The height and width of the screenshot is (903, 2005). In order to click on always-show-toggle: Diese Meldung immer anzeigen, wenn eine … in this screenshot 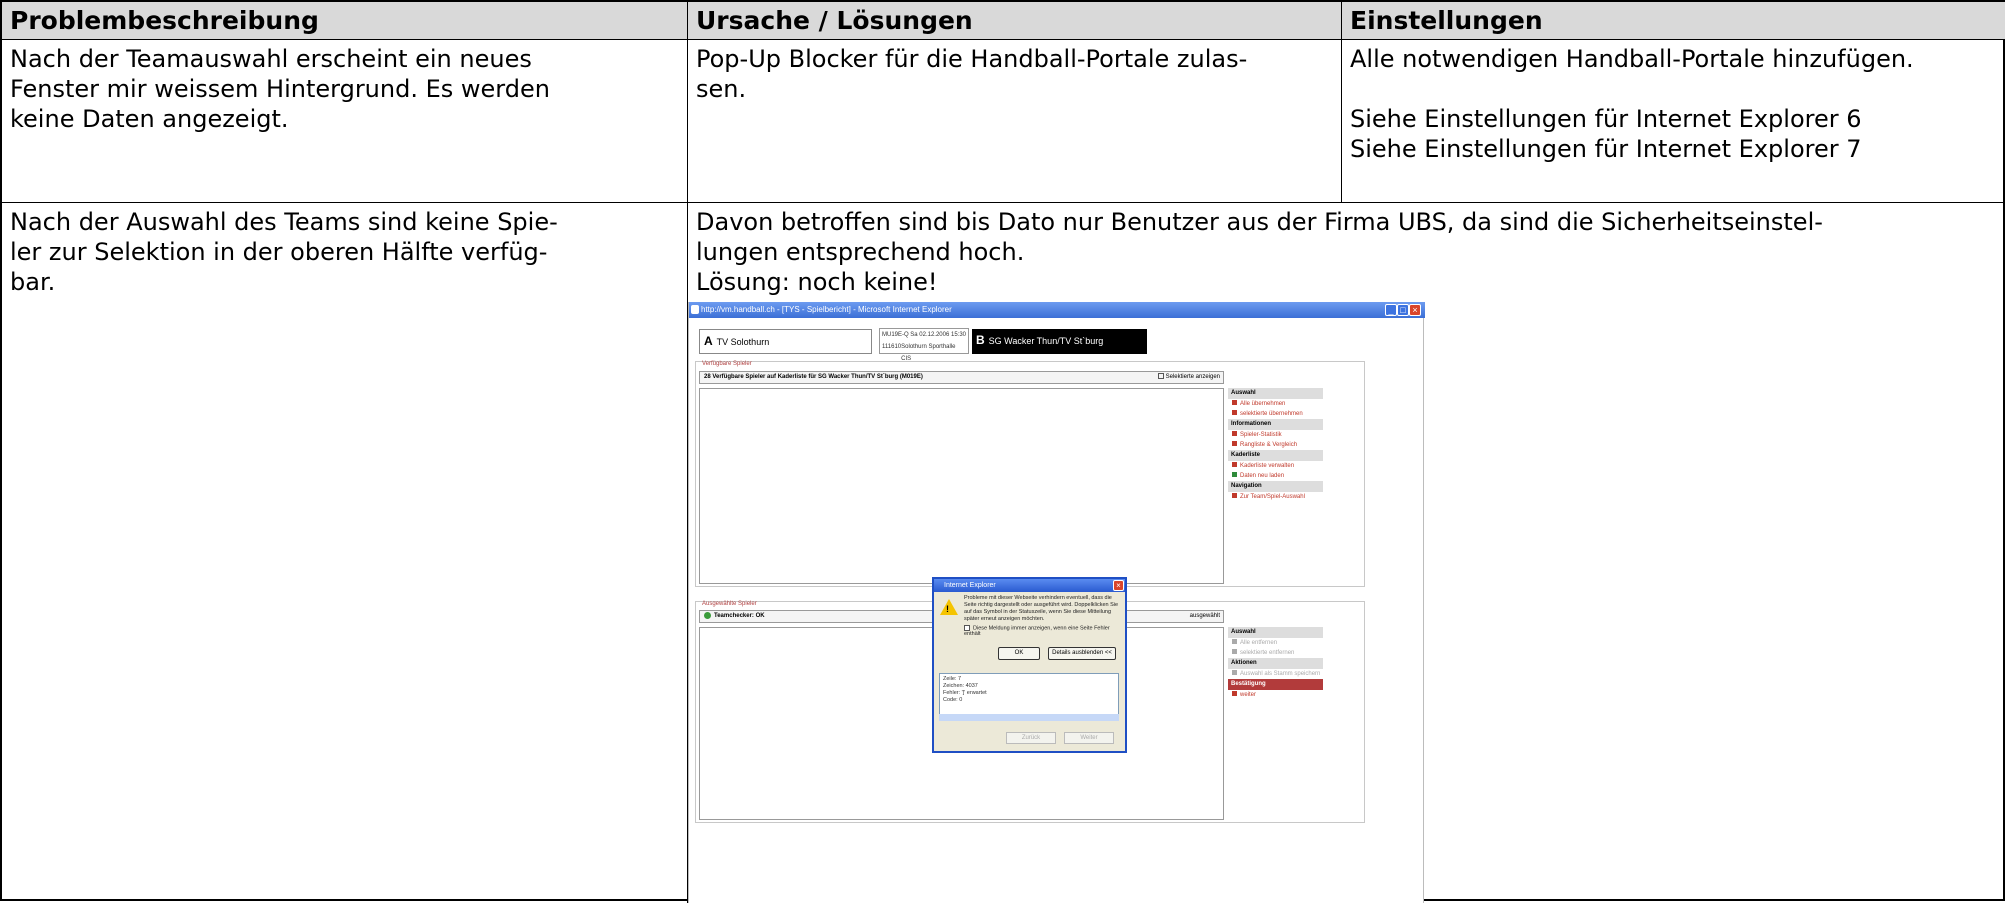, I will do `click(1044, 631)`.